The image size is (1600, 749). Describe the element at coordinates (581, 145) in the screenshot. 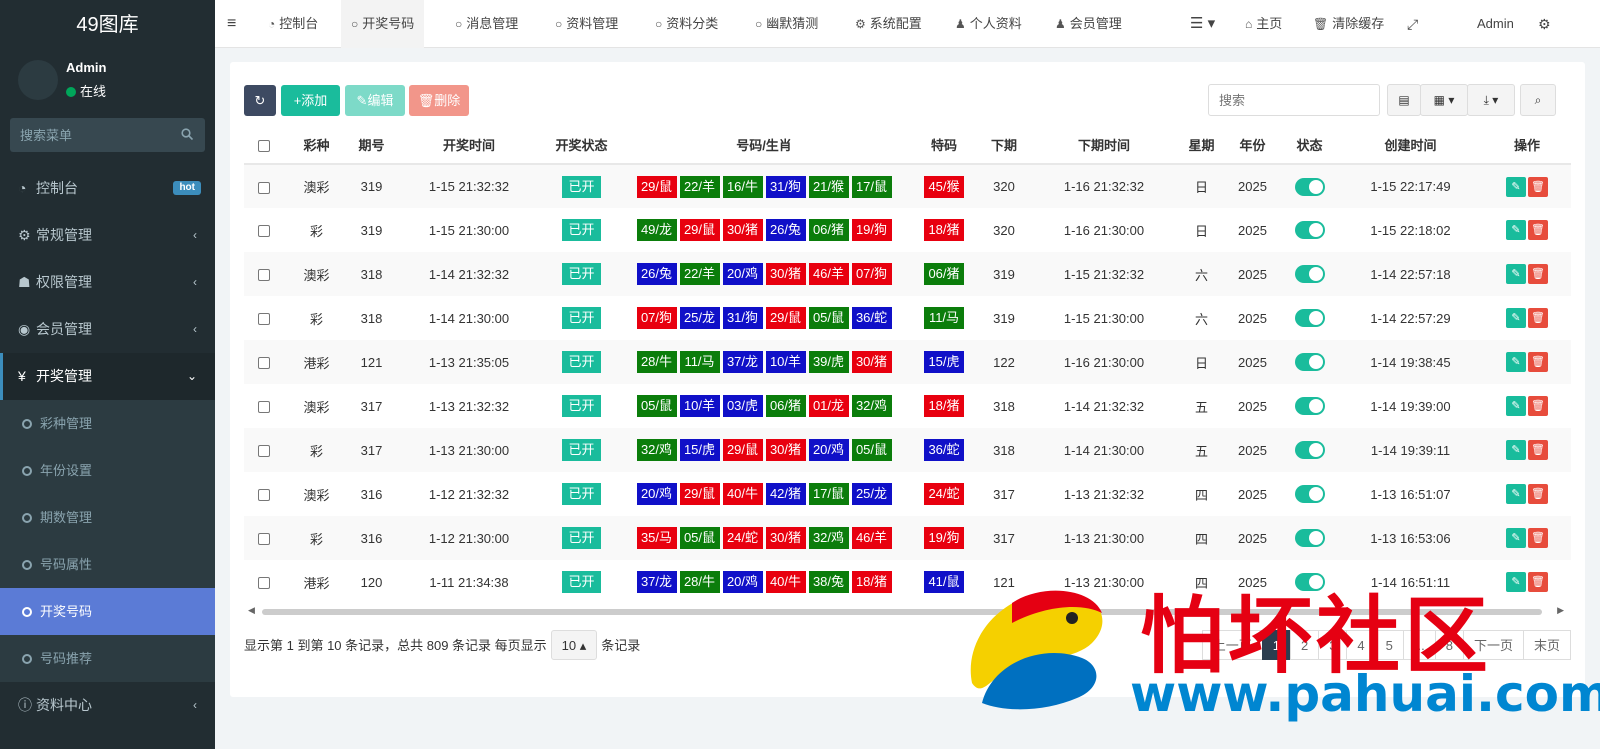

I see `col-draw-status: 开奖状态` at that location.